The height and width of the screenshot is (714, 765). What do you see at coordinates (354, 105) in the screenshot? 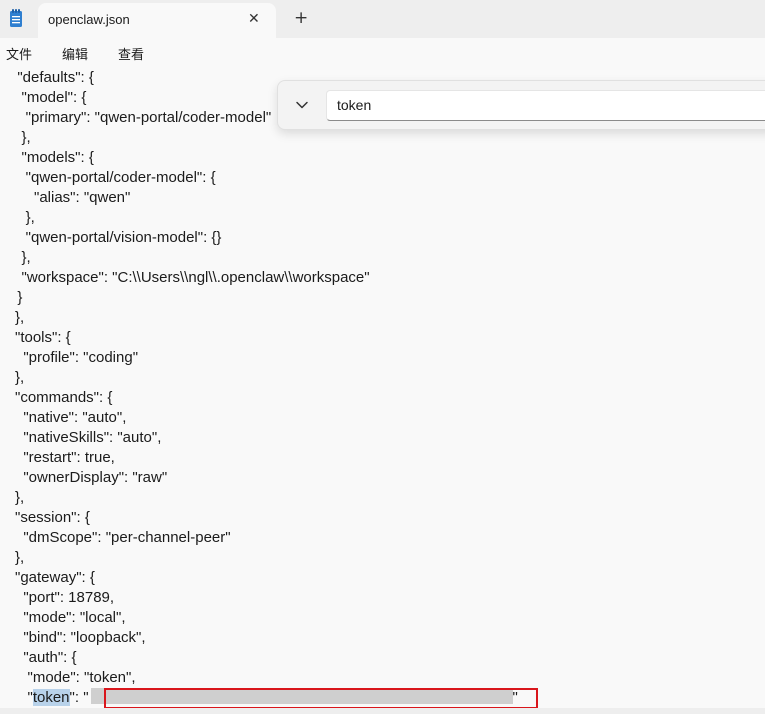
I see `find-input-value: token` at bounding box center [354, 105].